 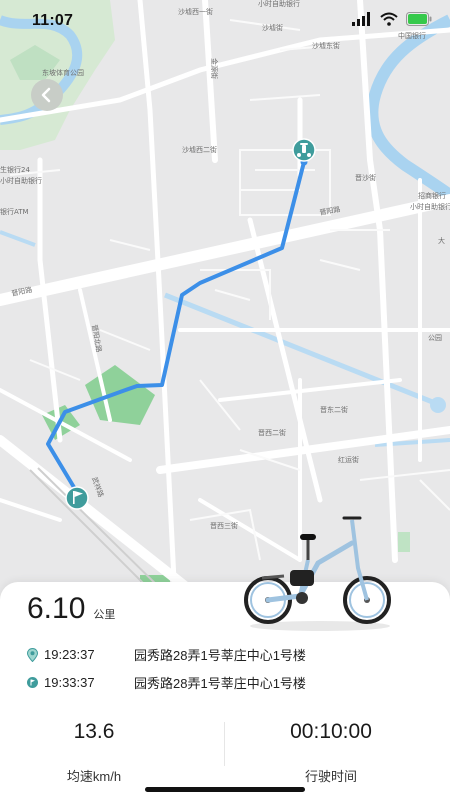 What do you see at coordinates (334, 409) in the screenshot?
I see `map-label-jindong-2: 晋东二街` at bounding box center [334, 409].